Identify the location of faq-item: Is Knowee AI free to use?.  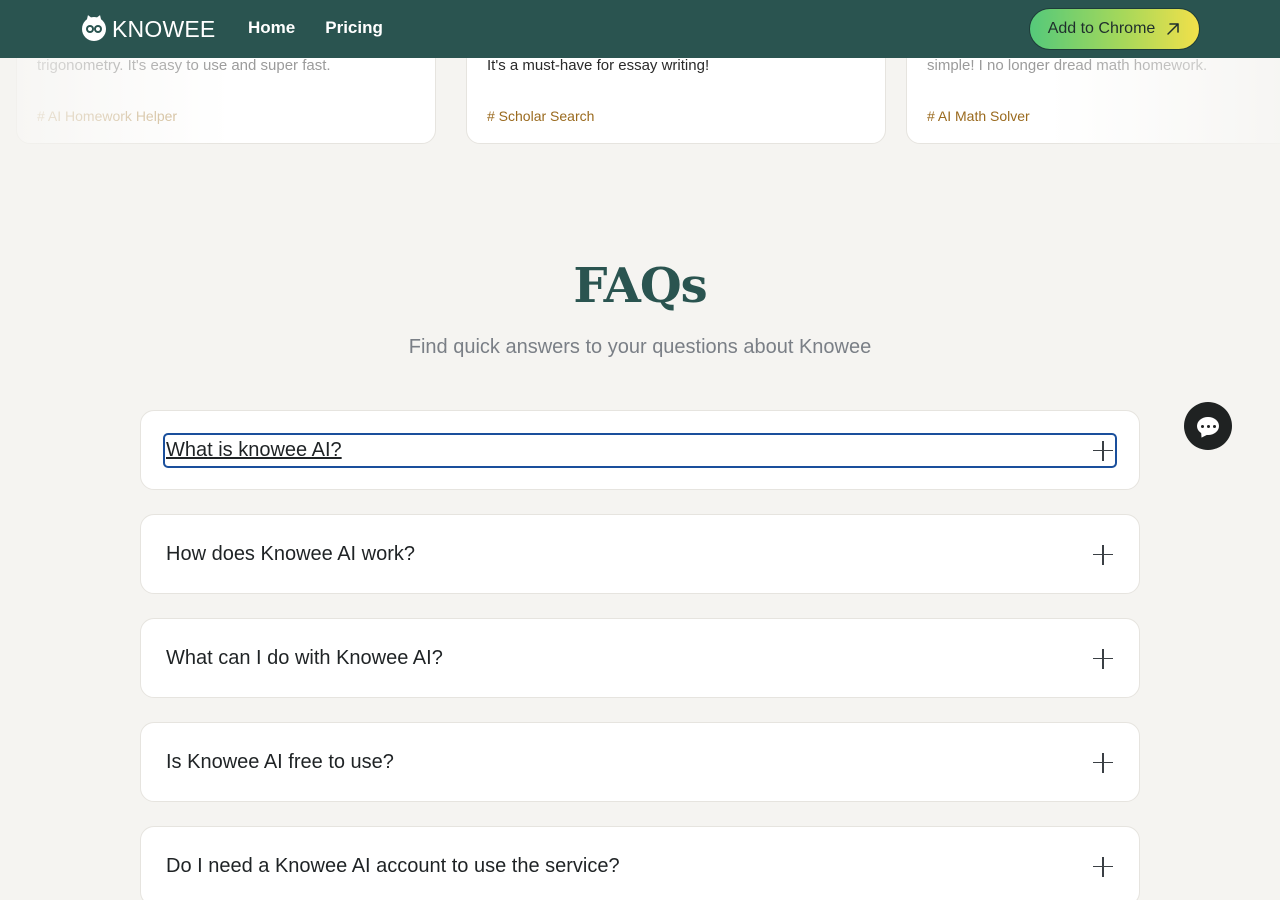
(640, 762).